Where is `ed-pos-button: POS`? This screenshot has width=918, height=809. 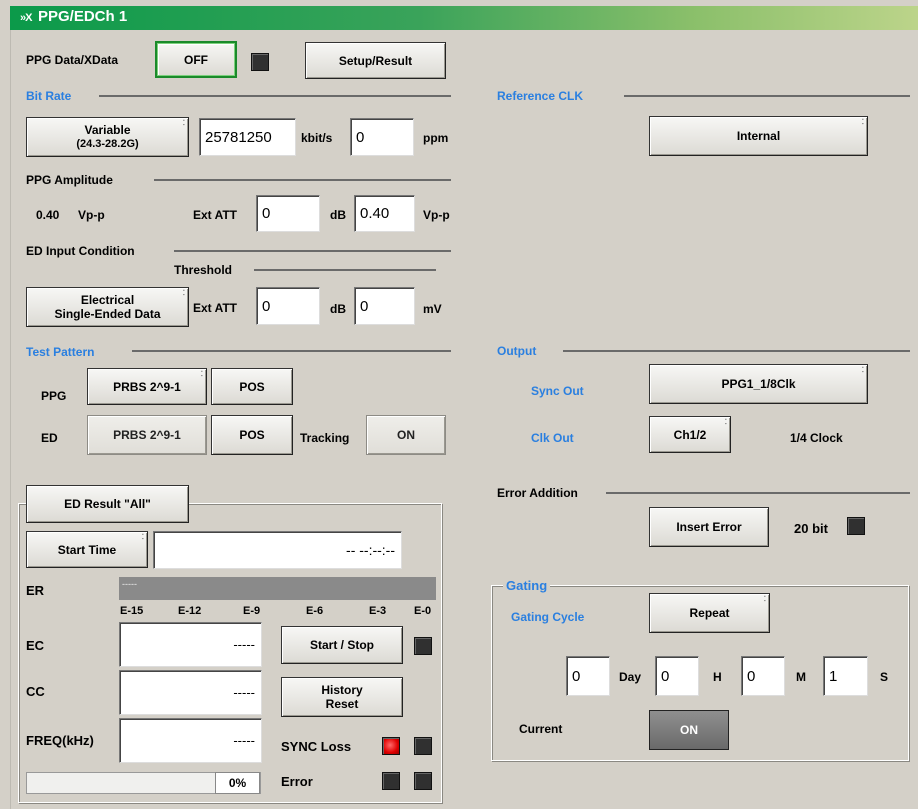 ed-pos-button: POS is located at coordinates (252, 435).